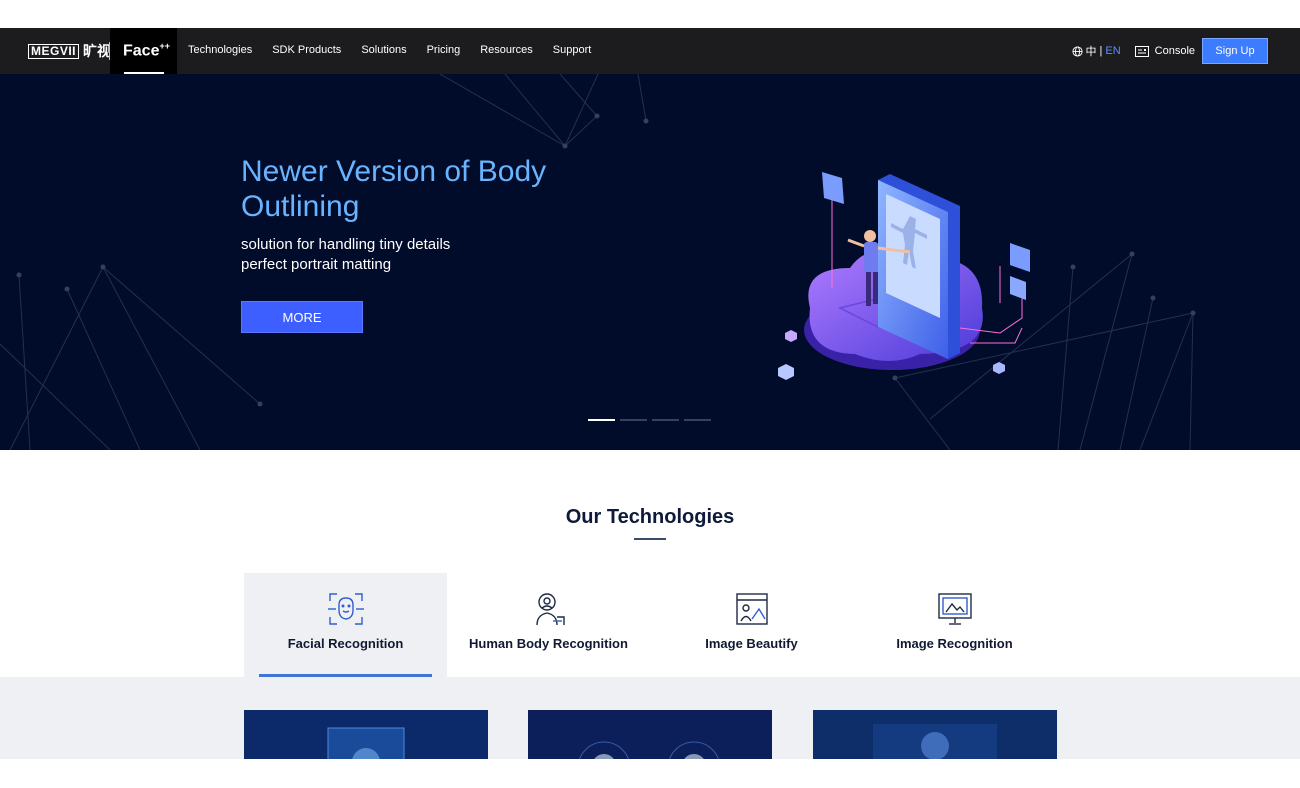  I want to click on nav-support: Support, so click(572, 50).